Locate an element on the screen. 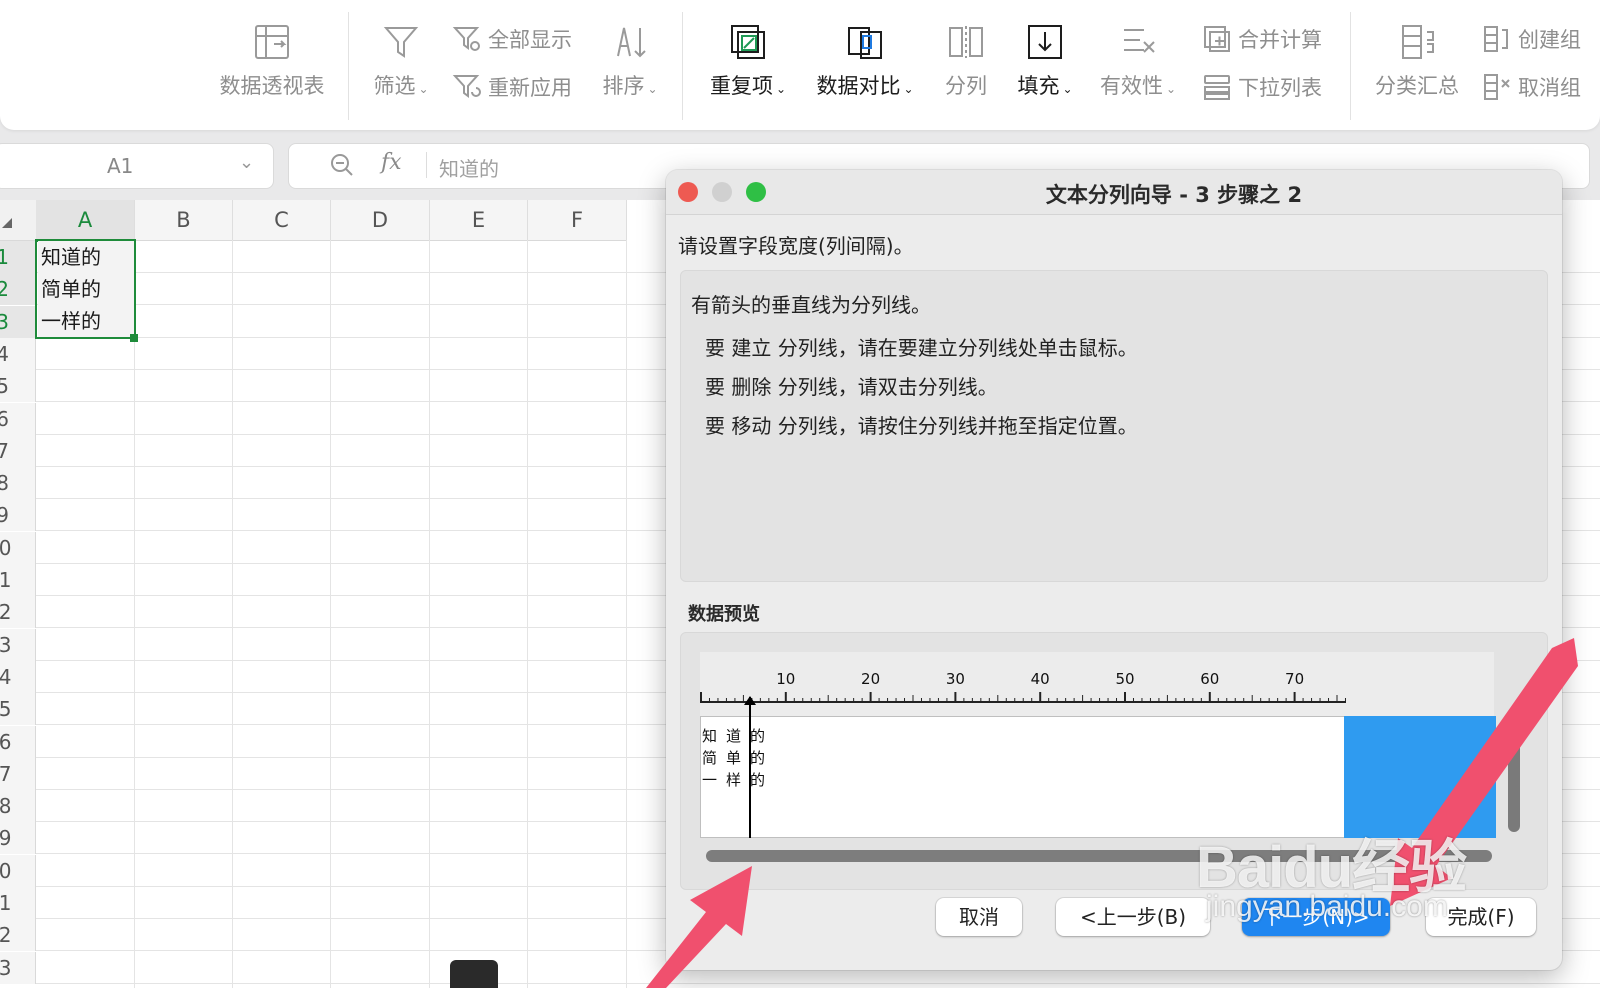  sort-button: 排序 ⌄ is located at coordinates (630, 61).